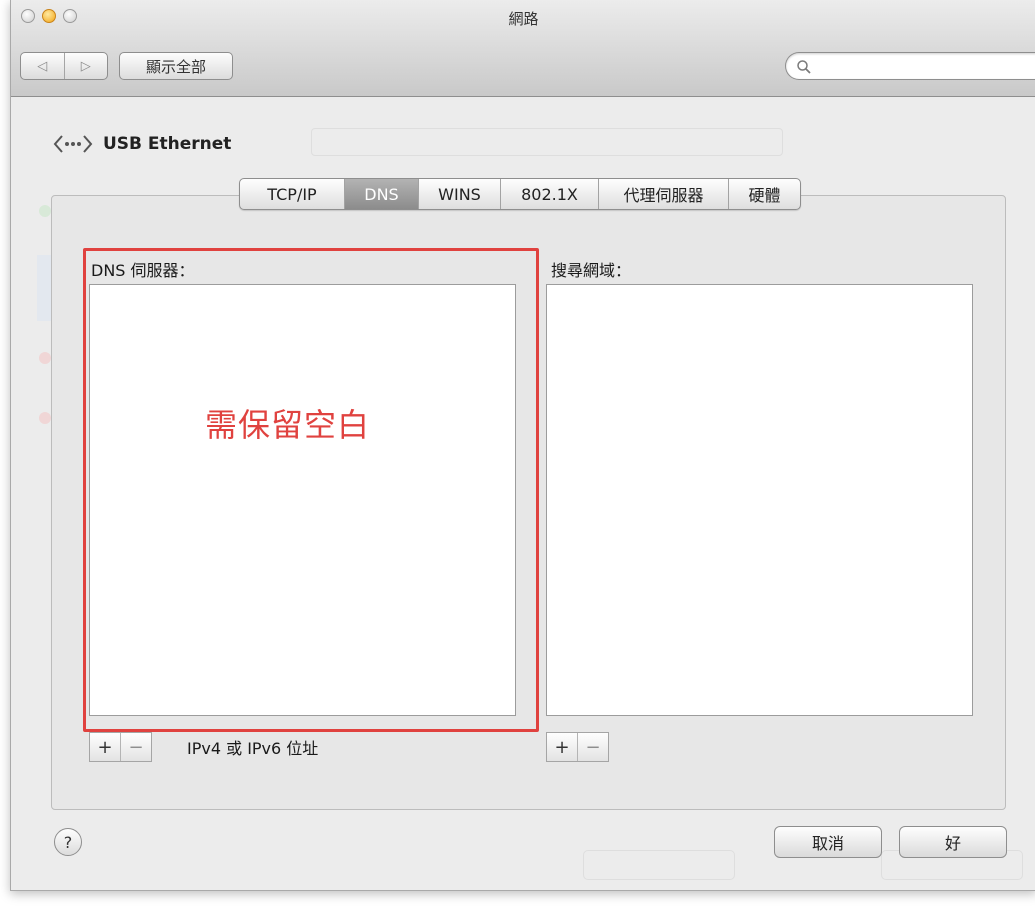 This screenshot has height=908, width=1035. What do you see at coordinates (663, 194) in the screenshot?
I see `tab-proxies: 代理伺服器` at bounding box center [663, 194].